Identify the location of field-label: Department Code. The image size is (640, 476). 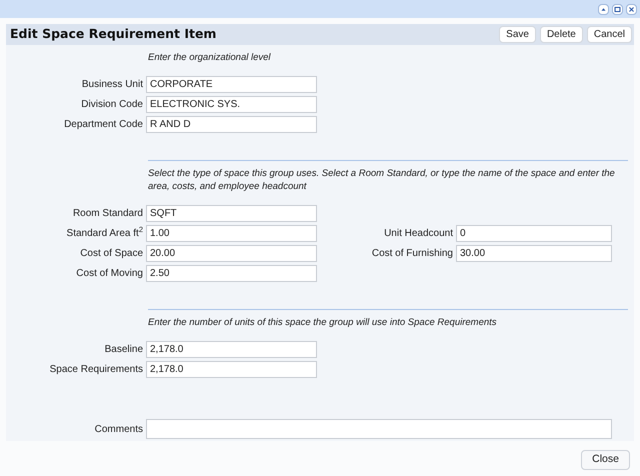
(103, 125).